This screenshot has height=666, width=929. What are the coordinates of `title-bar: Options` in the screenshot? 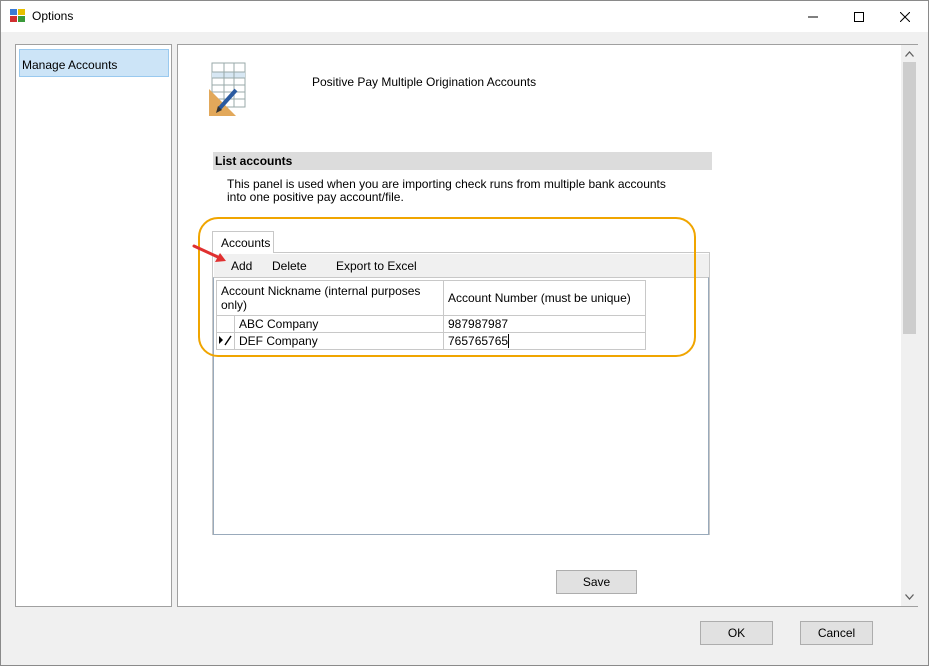 It's located at (464, 16).